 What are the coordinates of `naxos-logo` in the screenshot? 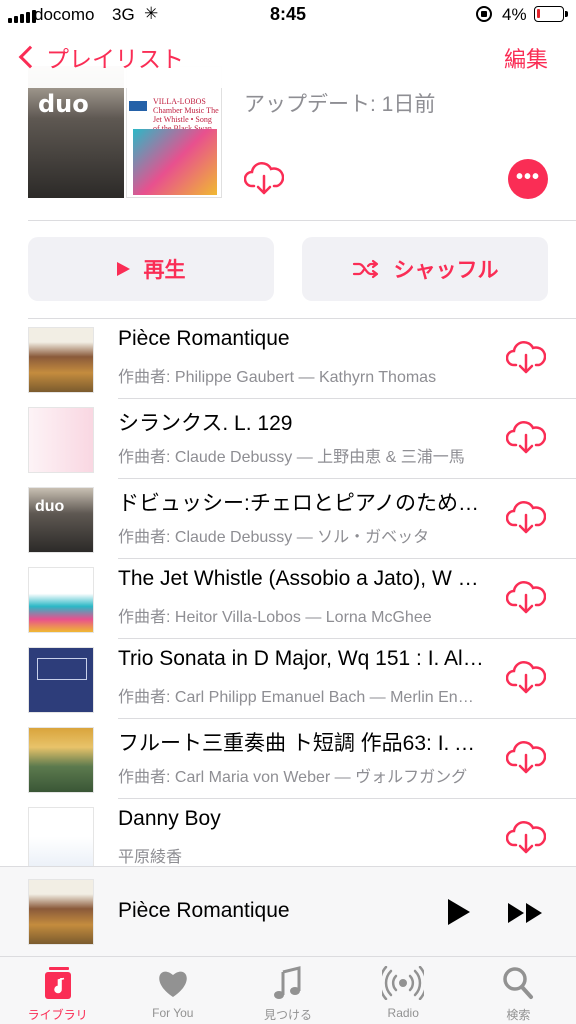 It's located at (138, 106).